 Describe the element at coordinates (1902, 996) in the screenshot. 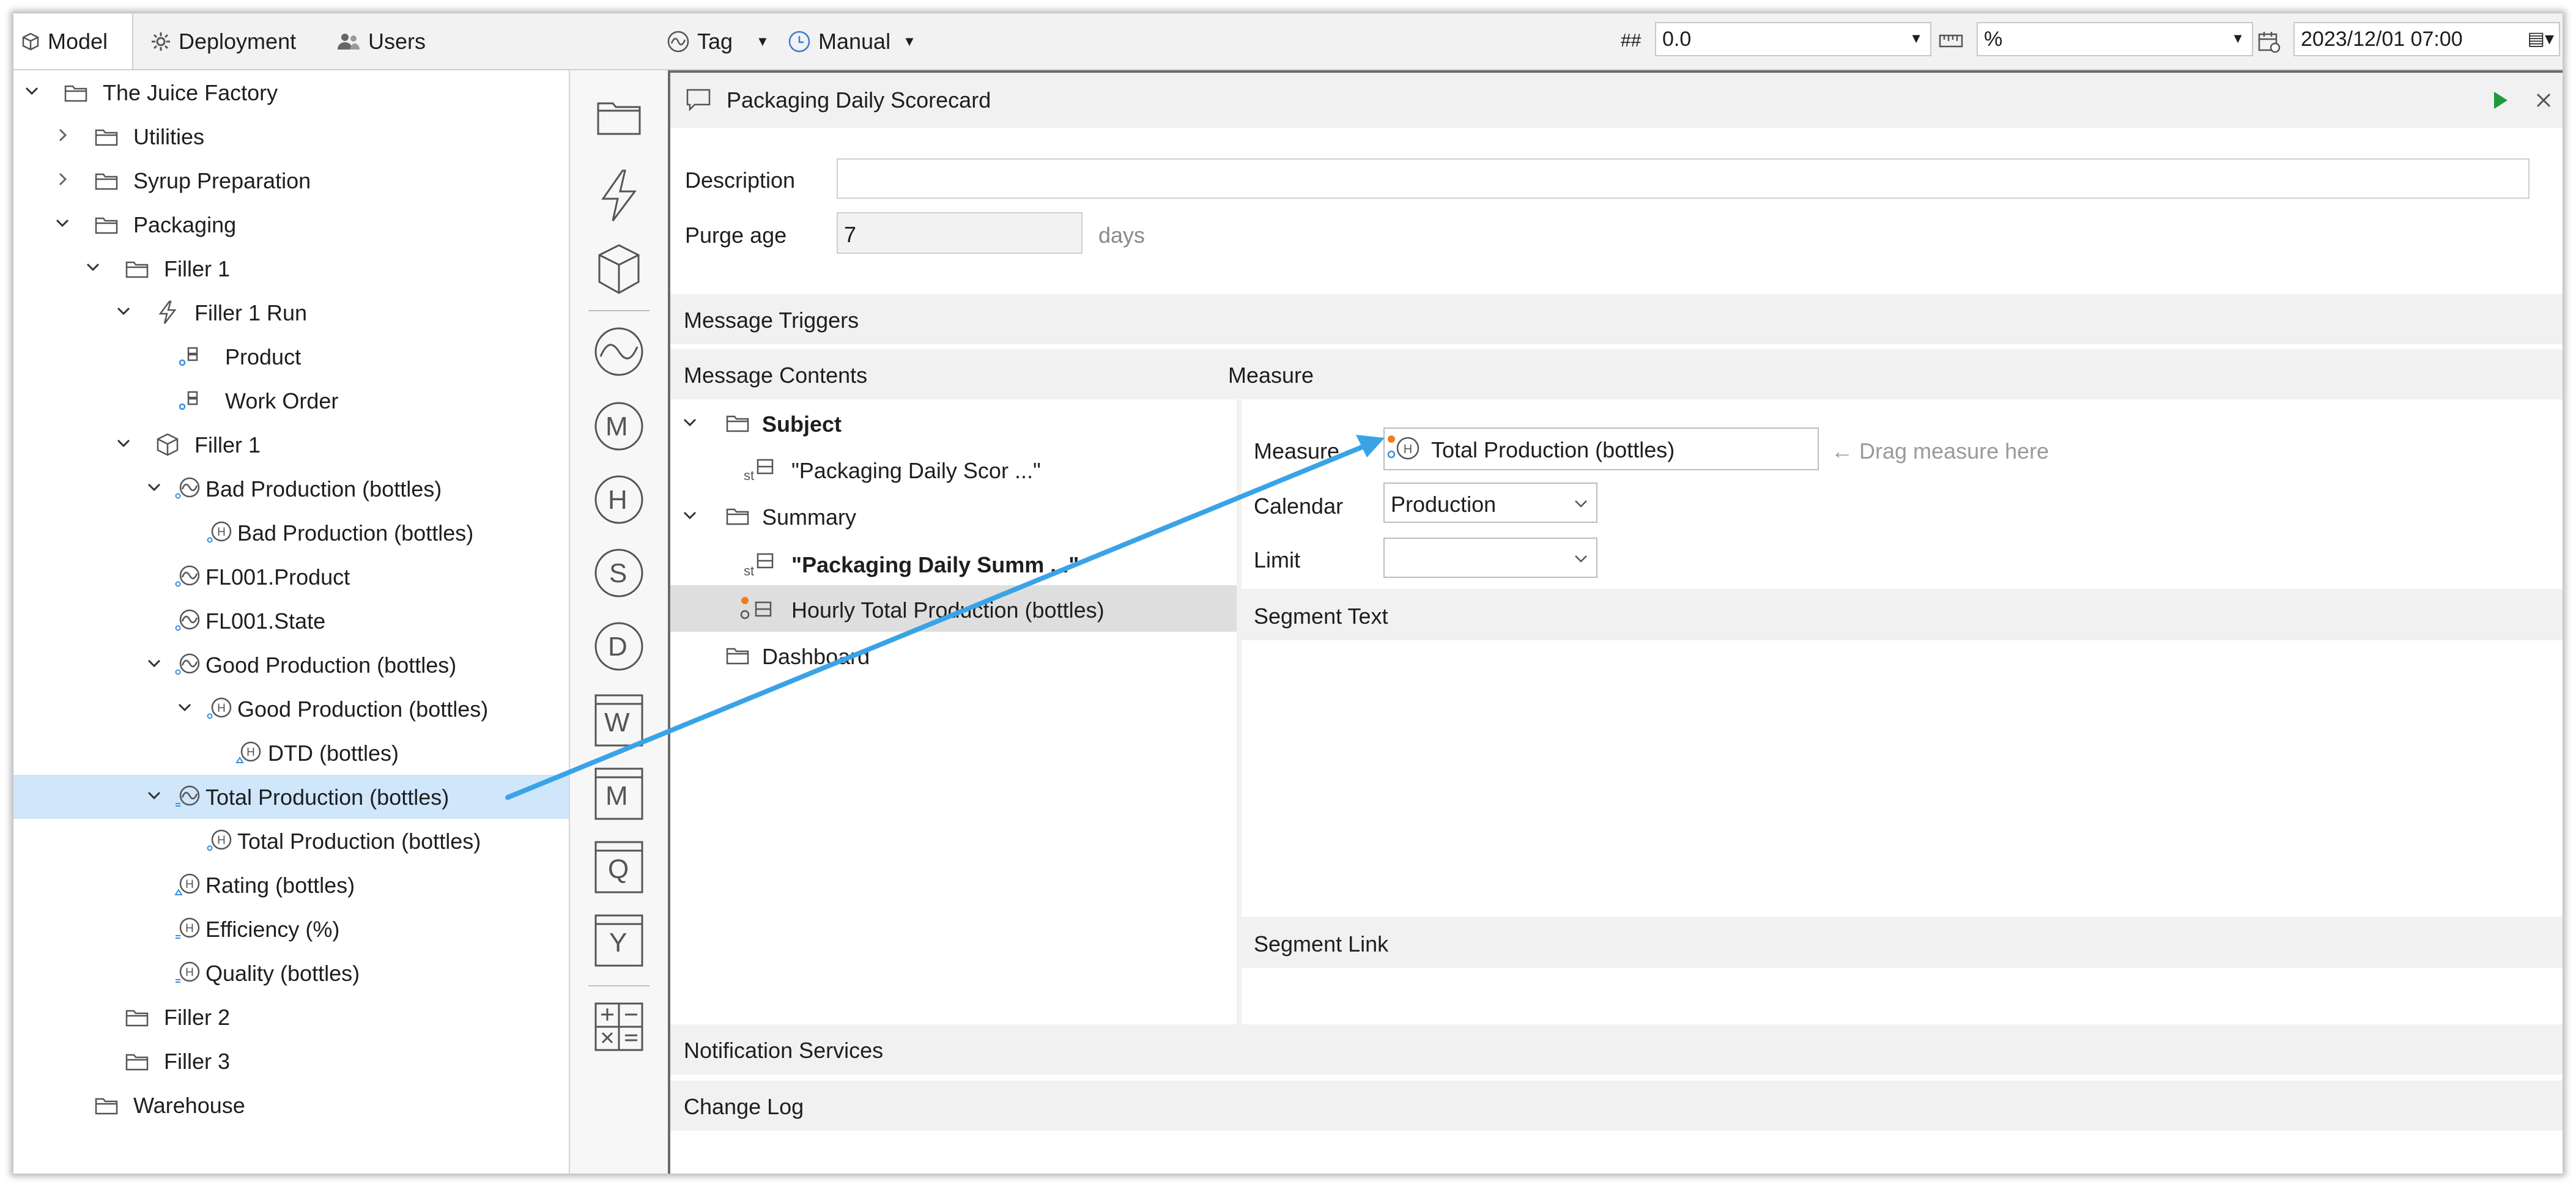

I see `segment-link-editor` at that location.